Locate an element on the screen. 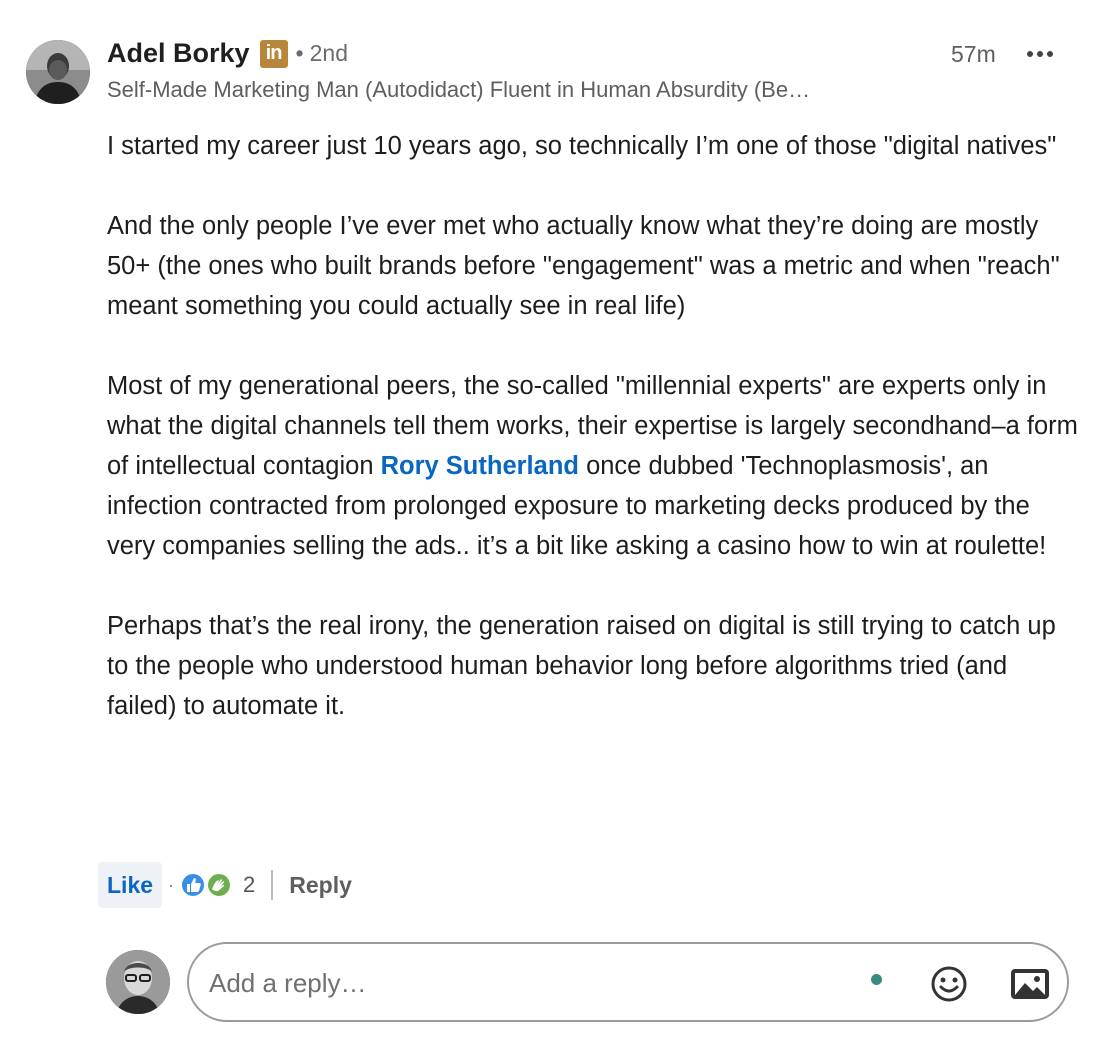 The width and height of the screenshot is (1110, 1056). smiley-icon is located at coordinates (949, 984).